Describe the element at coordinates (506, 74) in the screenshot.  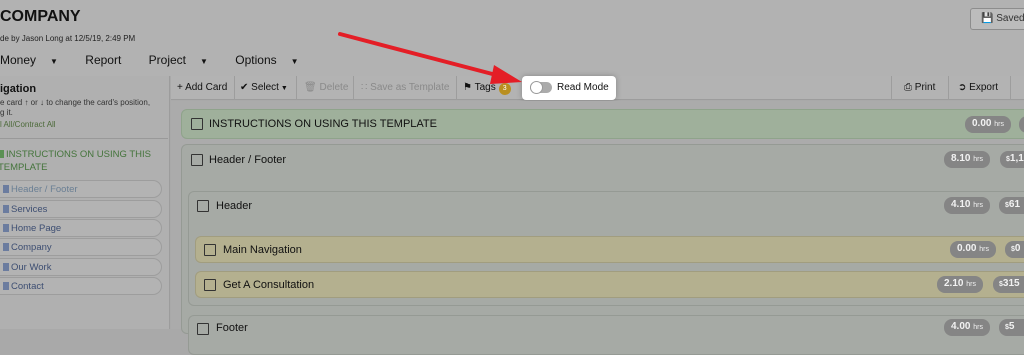
I see `arrow-head-icon` at that location.